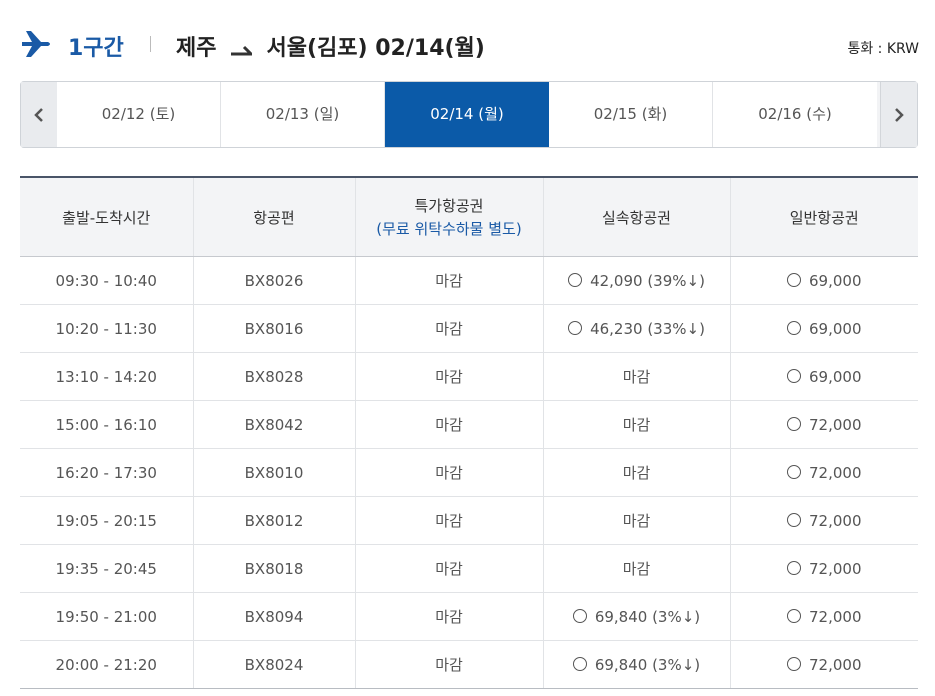  I want to click on date-tab: 02/12 (토), so click(139, 114).